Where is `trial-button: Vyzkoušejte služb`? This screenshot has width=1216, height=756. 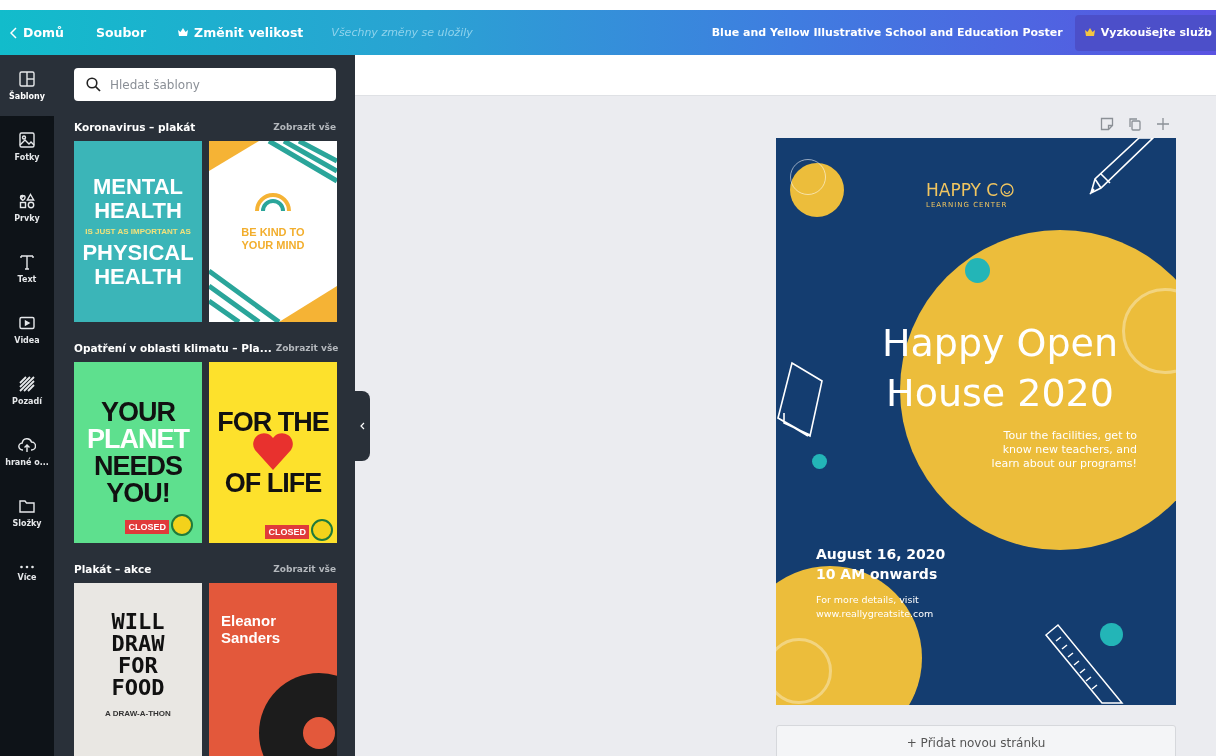 trial-button: Vyzkoušejte služb is located at coordinates (1145, 32).